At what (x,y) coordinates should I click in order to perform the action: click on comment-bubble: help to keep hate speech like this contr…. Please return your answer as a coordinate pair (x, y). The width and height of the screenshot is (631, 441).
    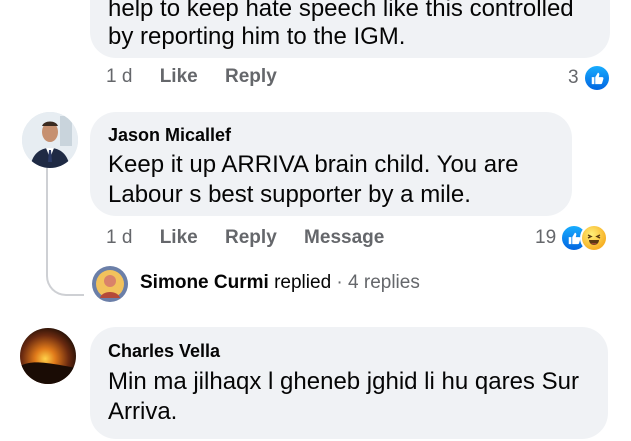
    Looking at the image, I should click on (350, 29).